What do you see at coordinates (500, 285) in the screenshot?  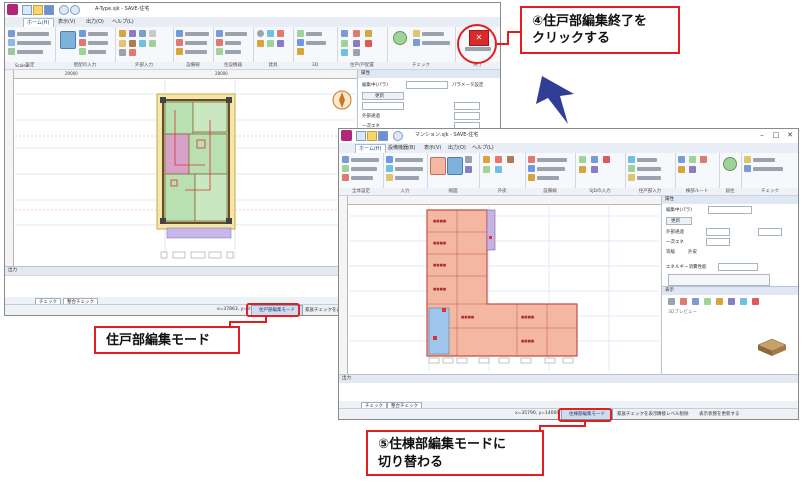 I see `drawing-canvas: ■■■■ ■■■■ ■■■■ ■■■■ ■■■■ ■■■■ ■■■■` at bounding box center [500, 285].